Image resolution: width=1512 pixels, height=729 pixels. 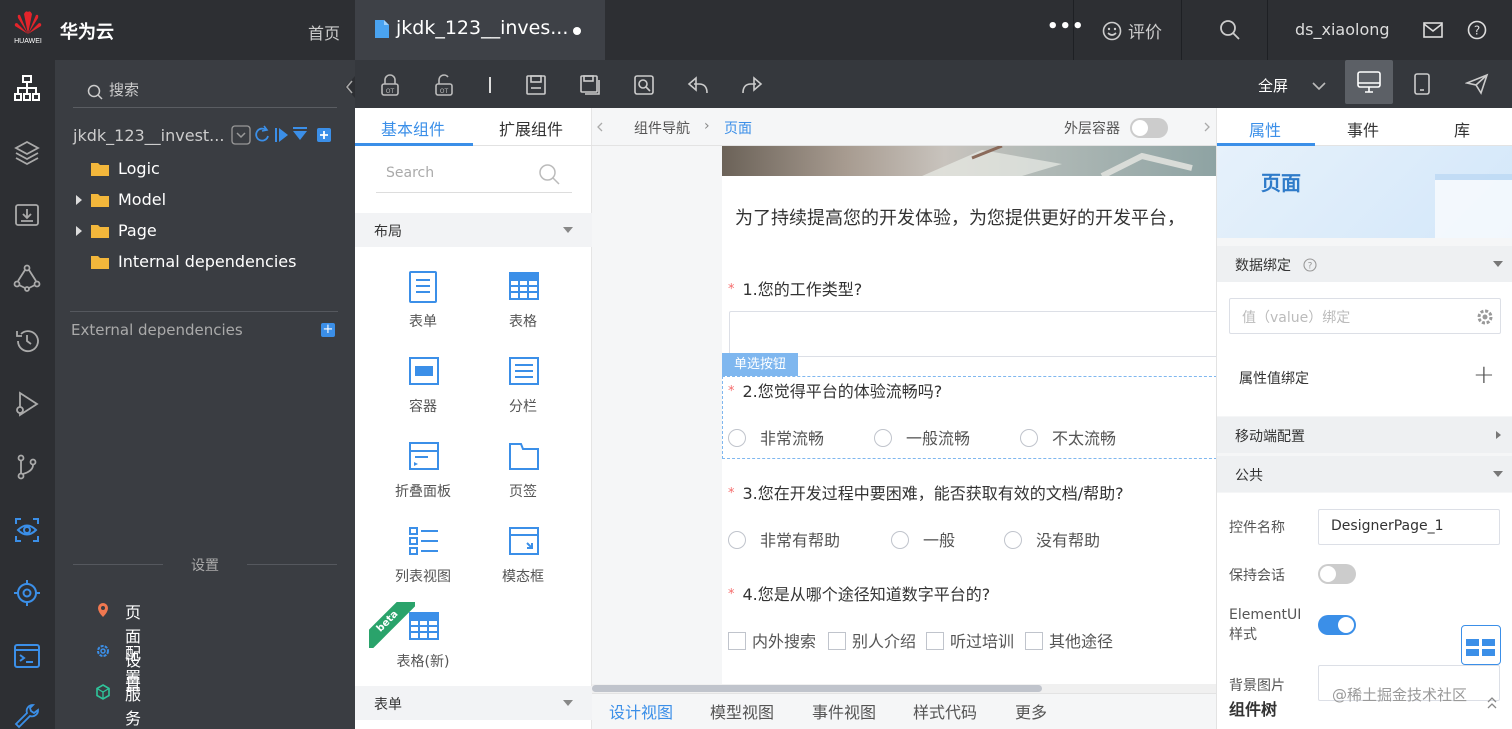 What do you see at coordinates (324, 32) in the screenshot?
I see `home-link: 首页` at bounding box center [324, 32].